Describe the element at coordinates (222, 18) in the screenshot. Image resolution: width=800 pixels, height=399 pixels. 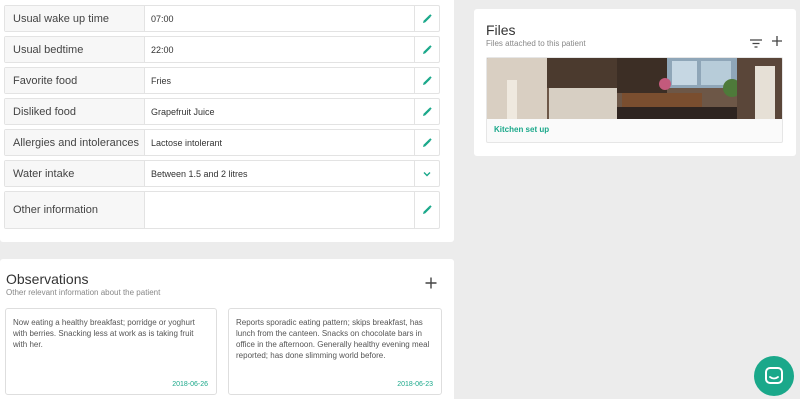
I see `field-row-wake-up: Usual wake up time 07:00` at that location.